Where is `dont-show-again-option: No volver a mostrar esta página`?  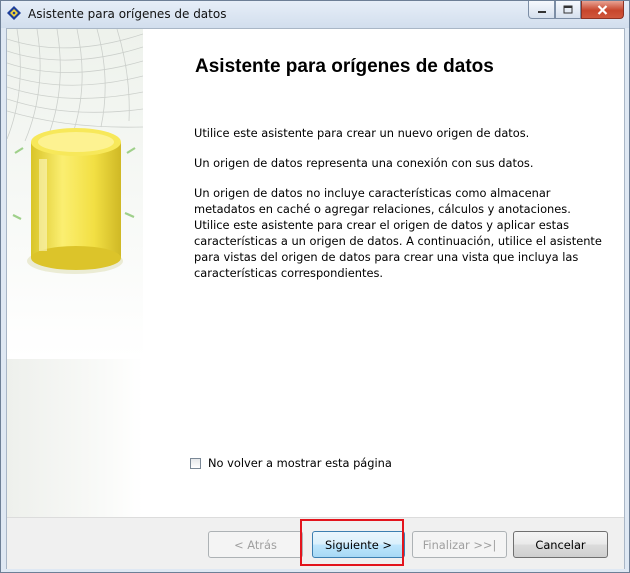 dont-show-again-option: No volver a mostrar esta página is located at coordinates (291, 463).